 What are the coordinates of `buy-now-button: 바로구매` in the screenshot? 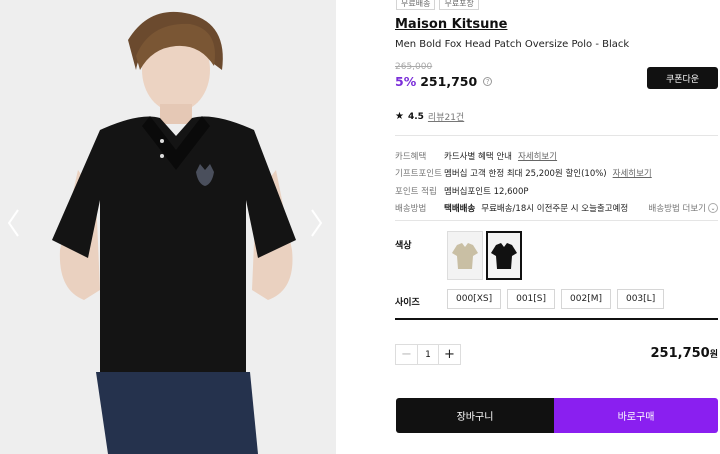 It's located at (636, 415).